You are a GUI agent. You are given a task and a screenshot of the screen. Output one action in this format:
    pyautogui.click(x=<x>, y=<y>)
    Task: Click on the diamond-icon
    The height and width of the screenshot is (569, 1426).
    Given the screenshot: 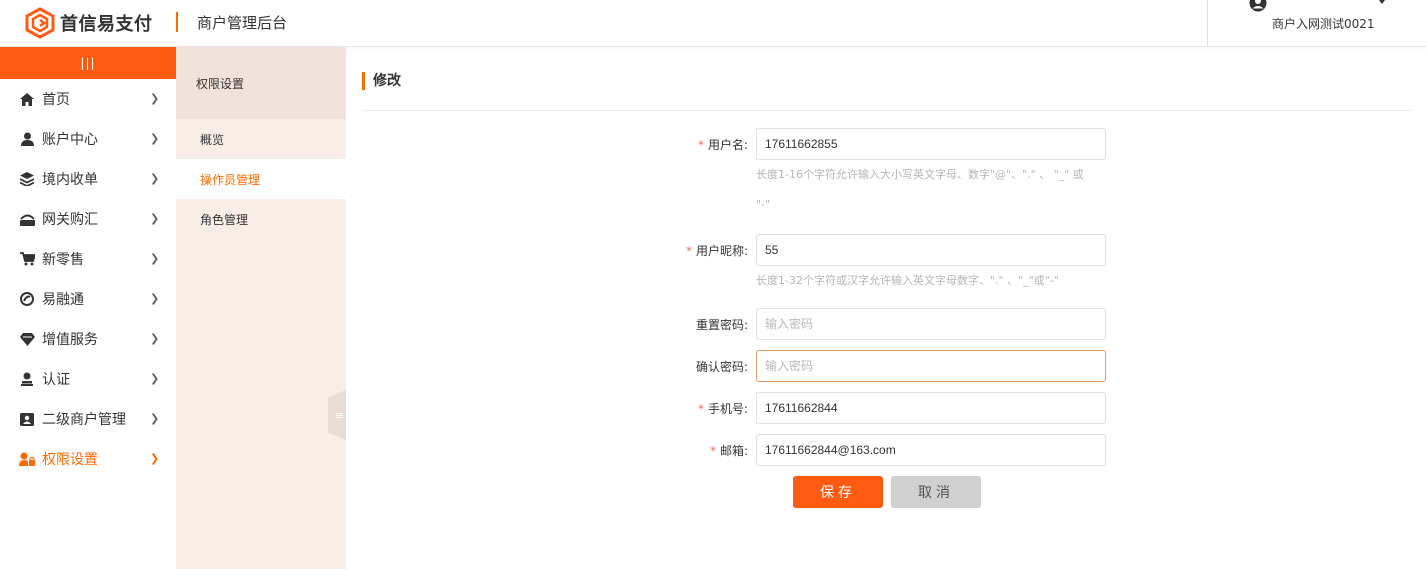 What is the action you would take?
    pyautogui.click(x=27, y=339)
    